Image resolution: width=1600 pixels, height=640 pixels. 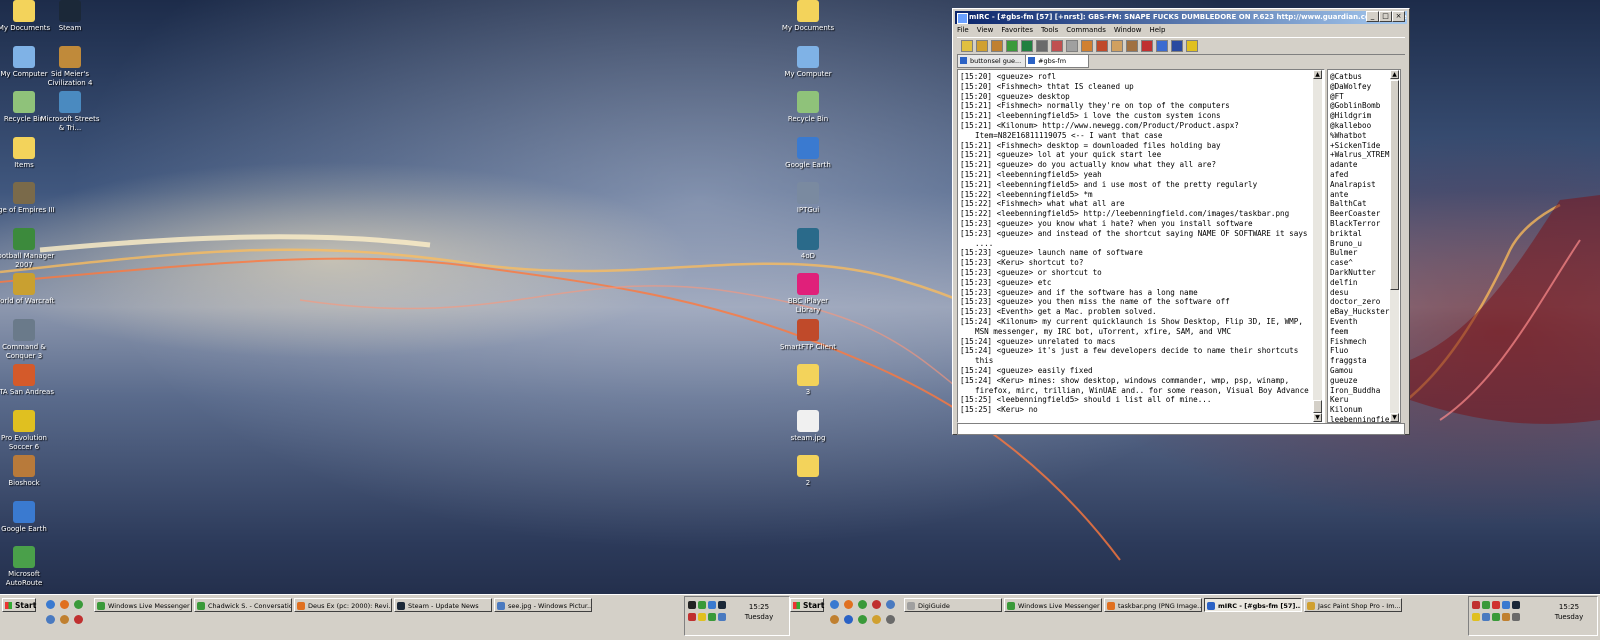 What do you see at coordinates (1057, 46) in the screenshot?
I see `timer-icon` at bounding box center [1057, 46].